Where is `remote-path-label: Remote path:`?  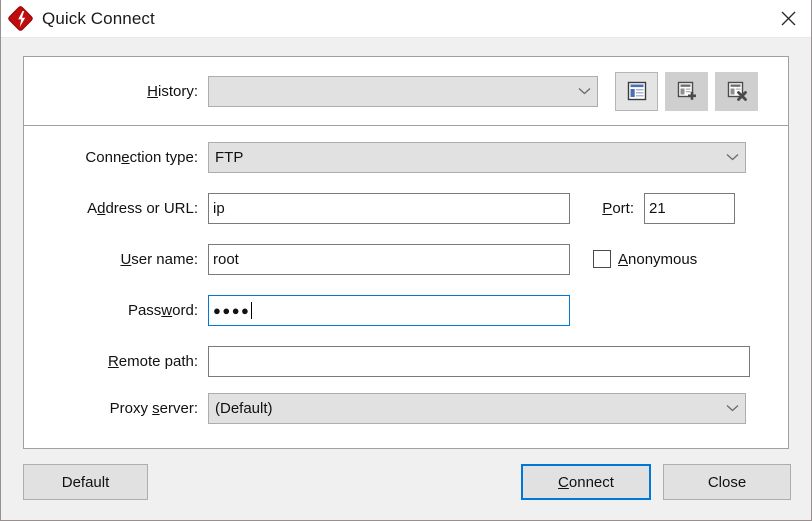
remote-path-label: Remote path: is located at coordinates (152, 361).